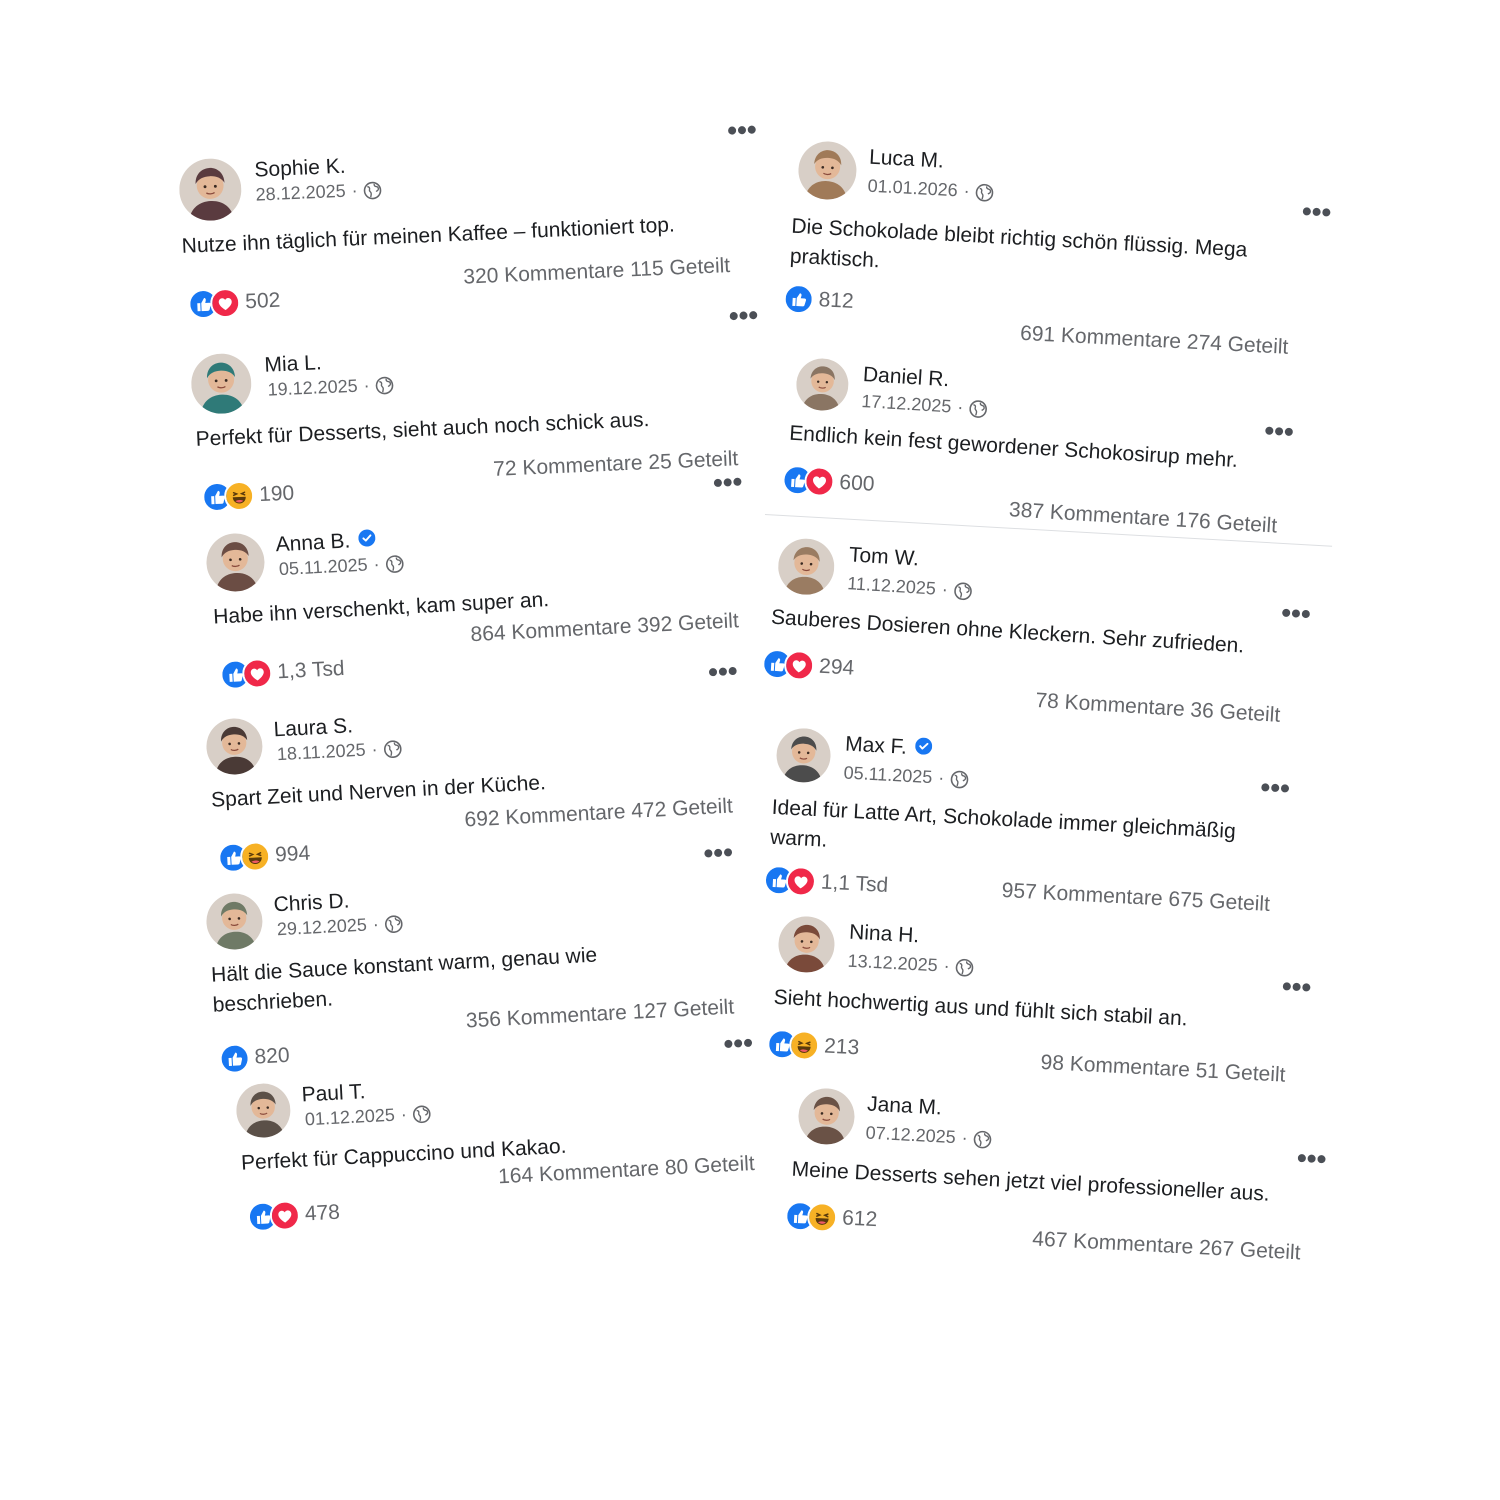  What do you see at coordinates (1154, 341) in the screenshot?
I see `post-stats: 691 Kommentare 274 Geteilt` at bounding box center [1154, 341].